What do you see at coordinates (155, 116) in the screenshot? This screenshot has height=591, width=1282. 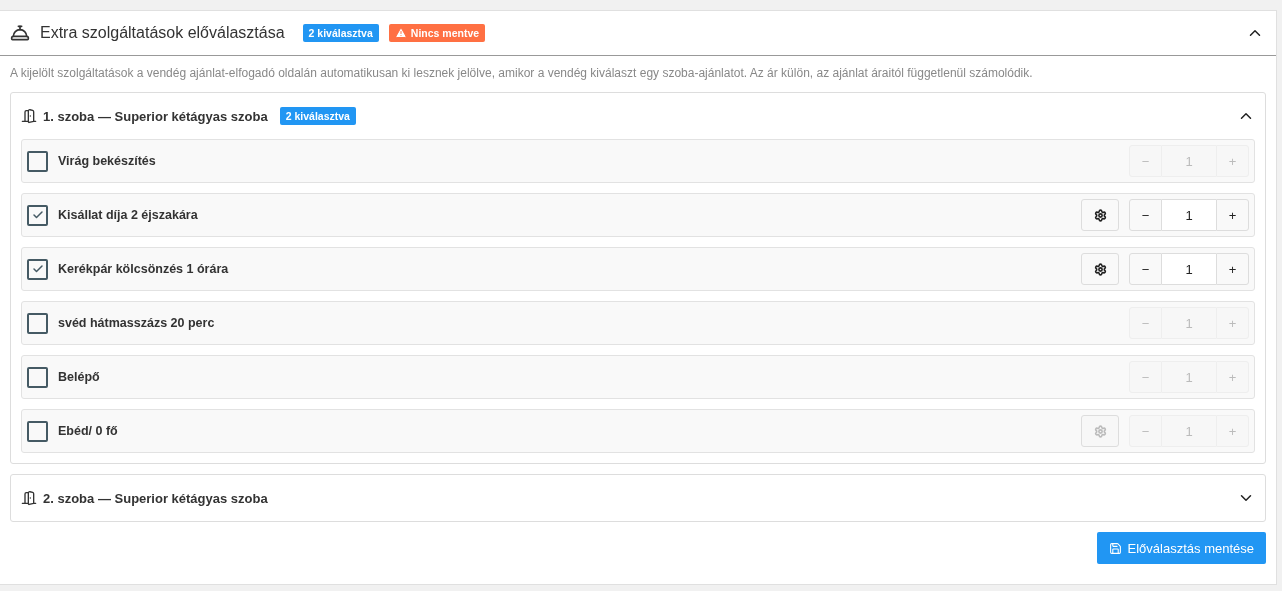 I see `room-title: 1. szoba — Superior kétágyas szoba` at bounding box center [155, 116].